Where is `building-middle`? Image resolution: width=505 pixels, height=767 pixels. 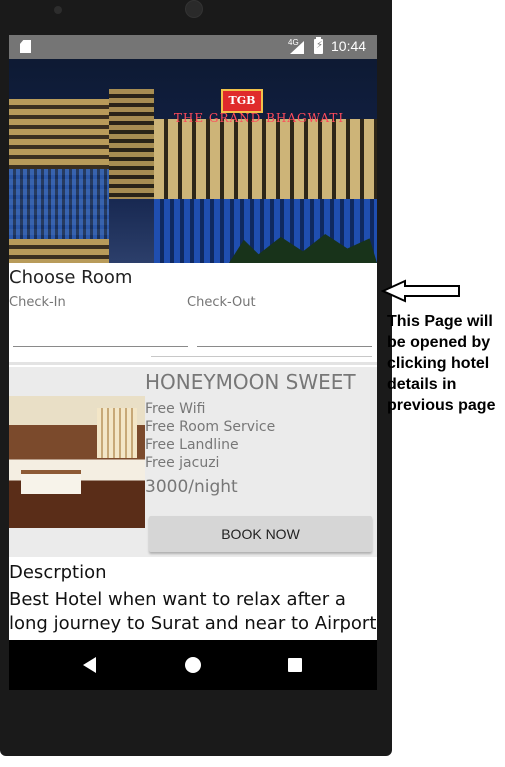 building-middle is located at coordinates (131, 144).